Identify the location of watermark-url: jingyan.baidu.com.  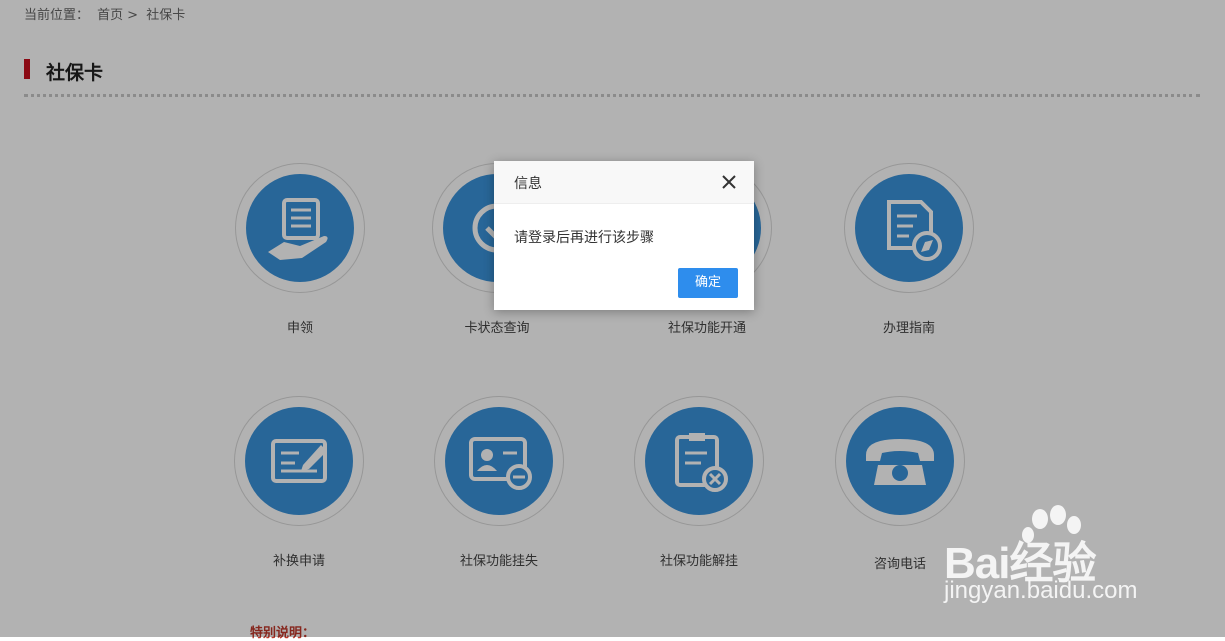
(1041, 590).